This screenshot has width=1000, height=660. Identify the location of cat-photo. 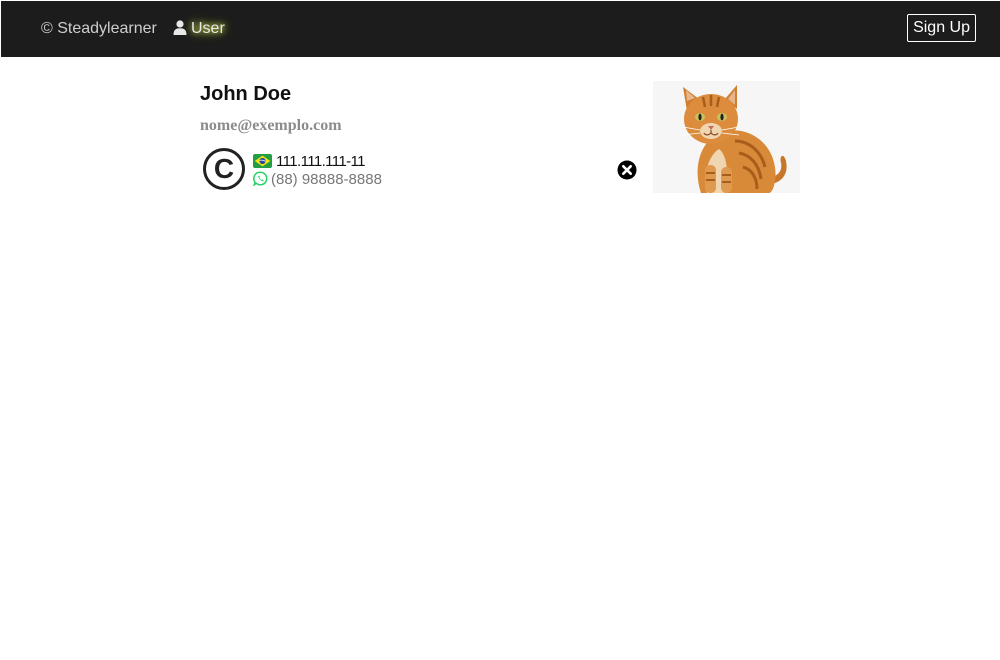
(726, 137).